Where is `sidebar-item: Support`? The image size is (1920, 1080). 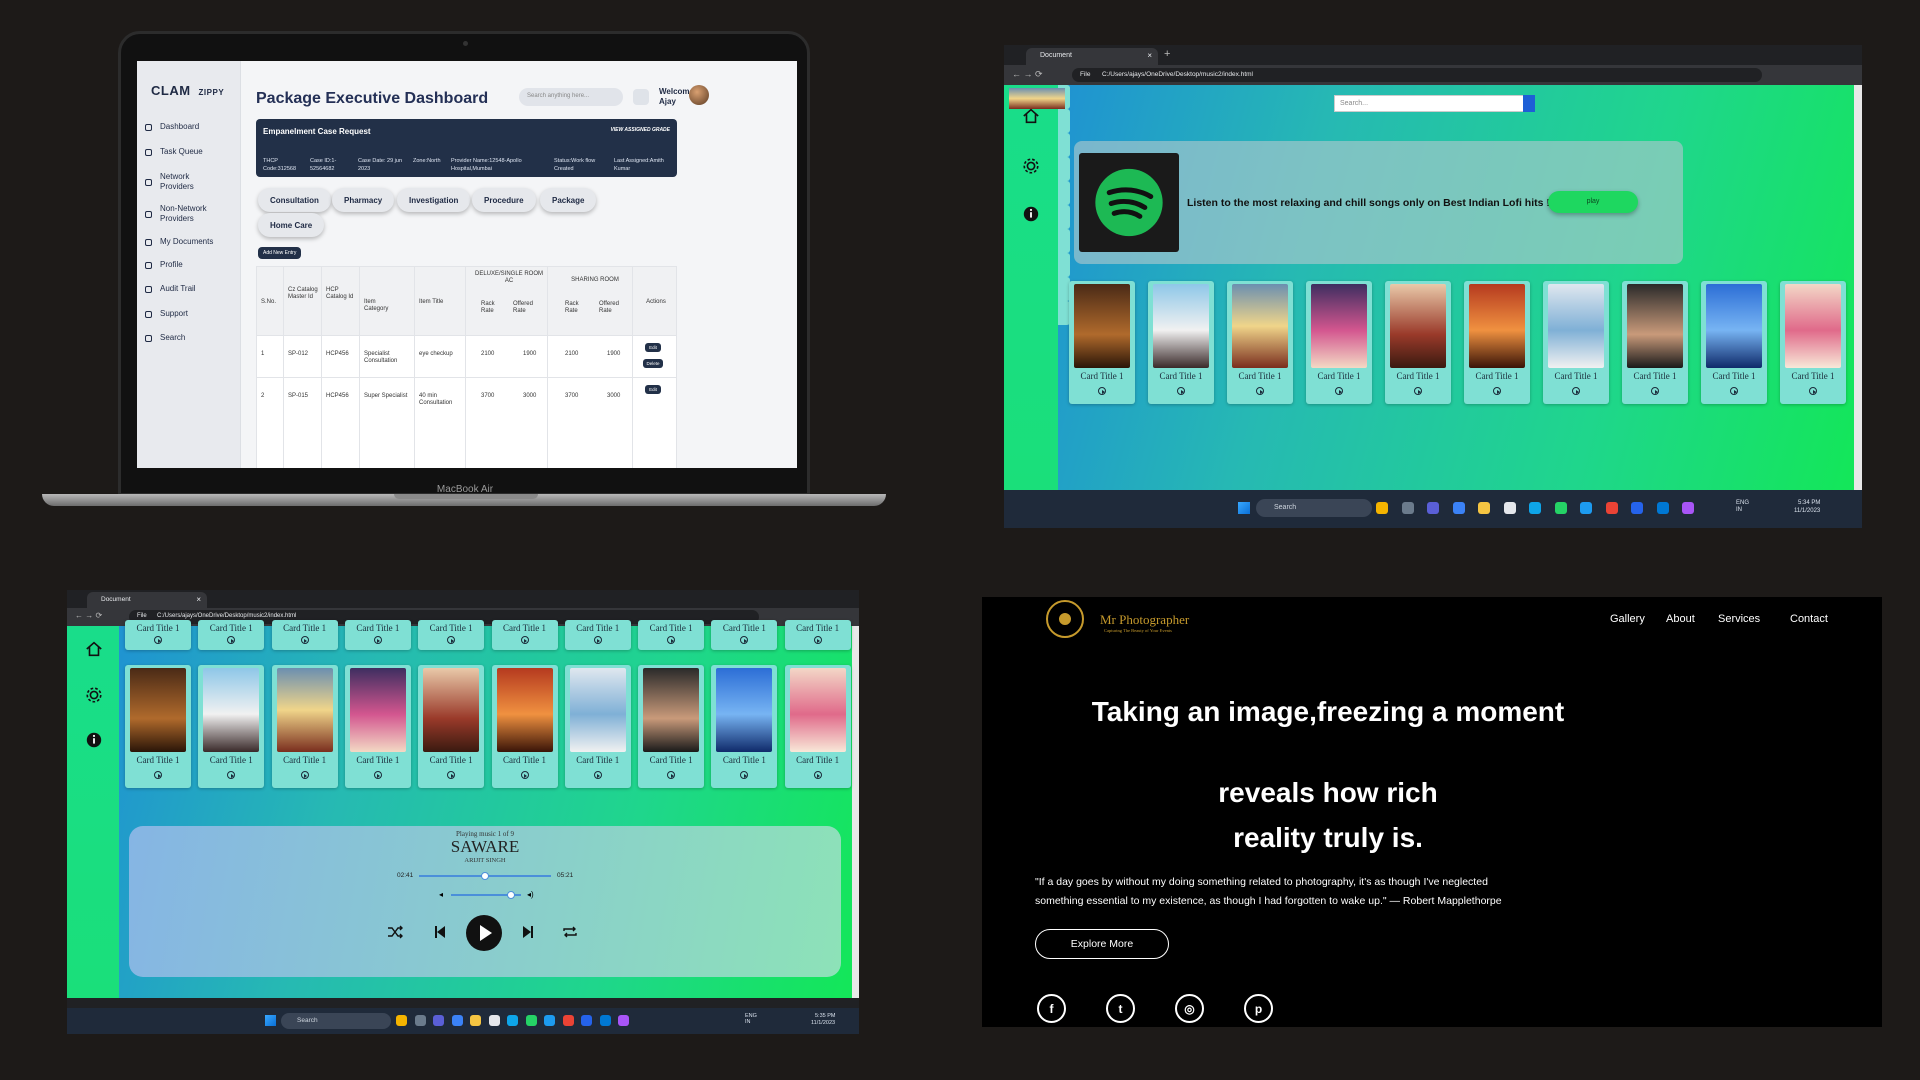
sidebar-item: Support is located at coordinates (183, 314).